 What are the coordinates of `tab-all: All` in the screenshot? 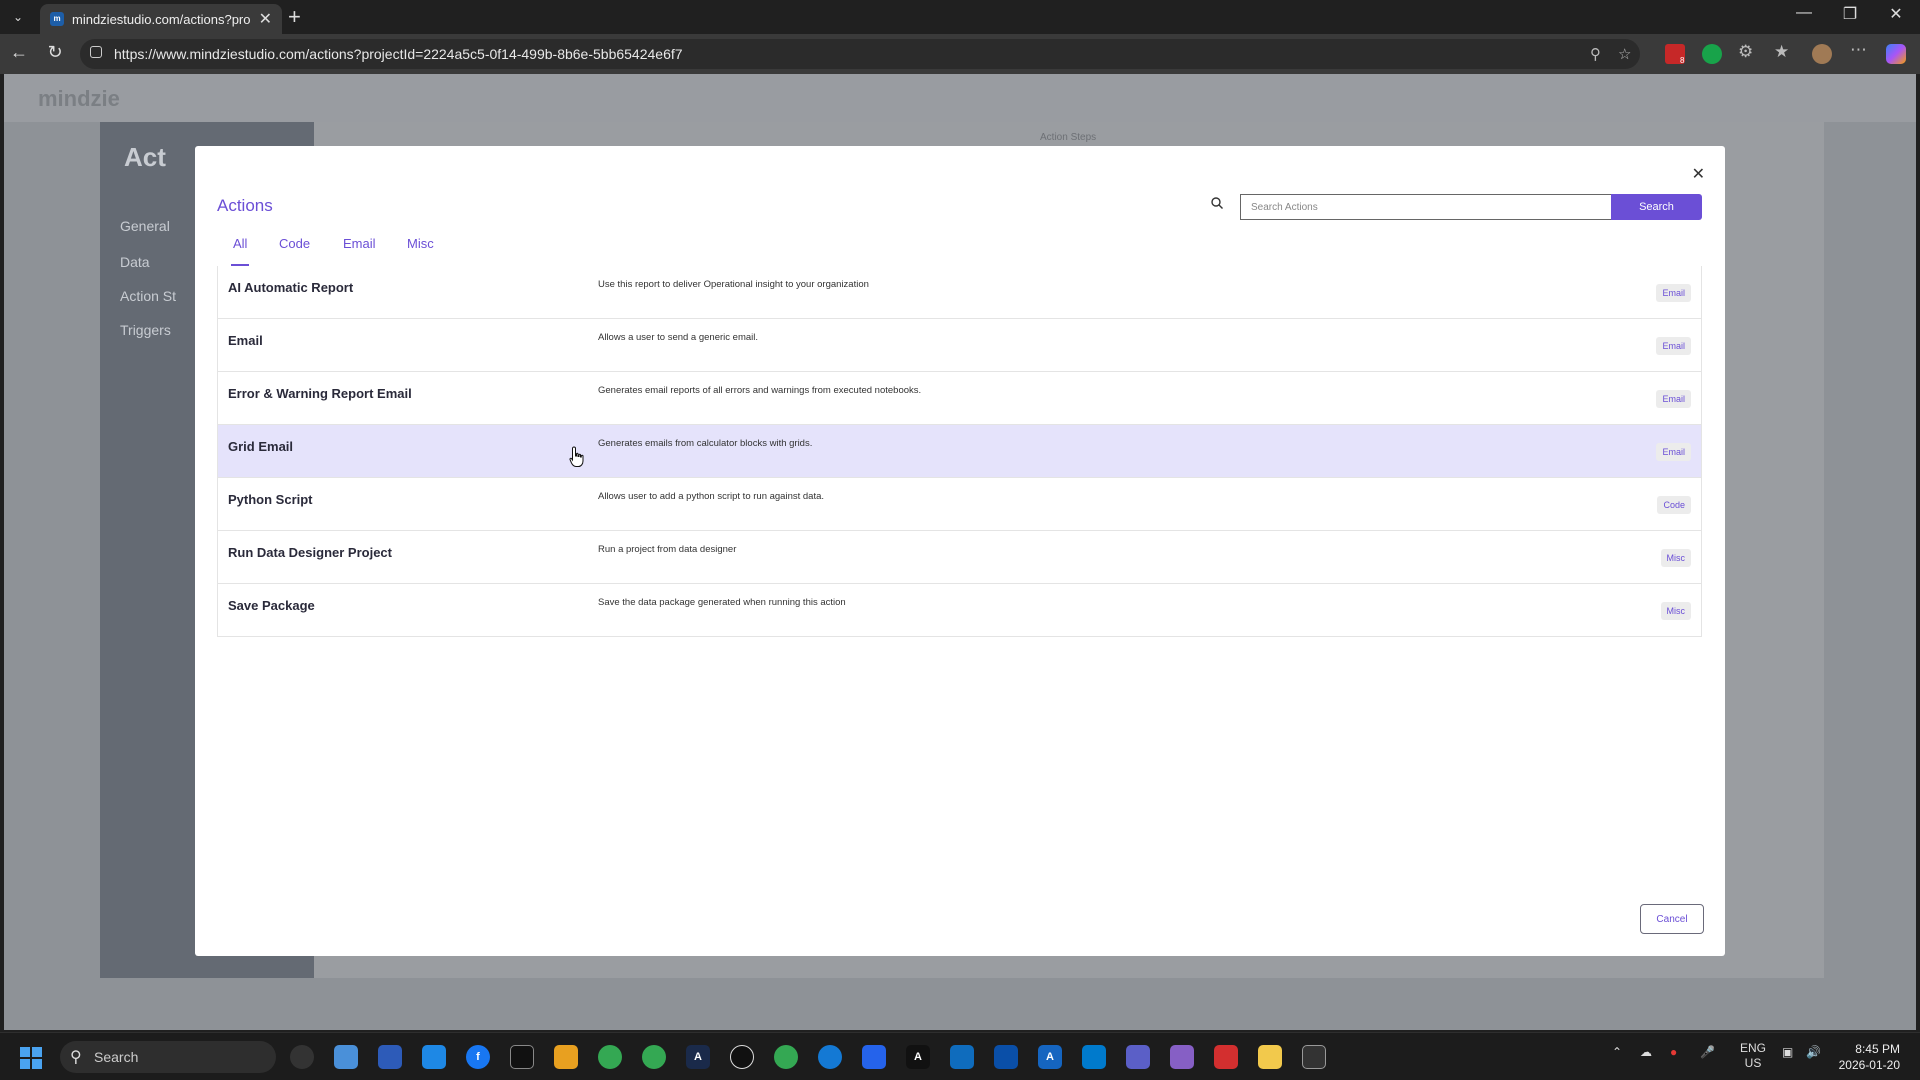 It's located at (240, 251).